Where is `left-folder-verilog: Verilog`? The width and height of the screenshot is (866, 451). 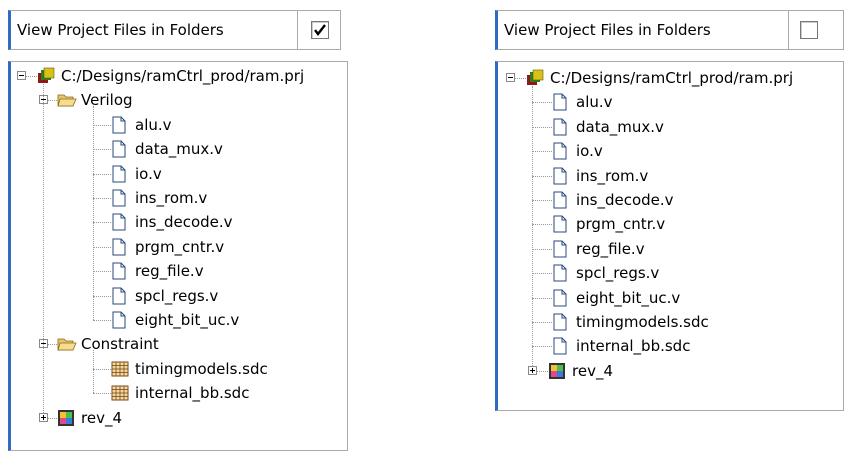 left-folder-verilog: Verilog is located at coordinates (95, 100).